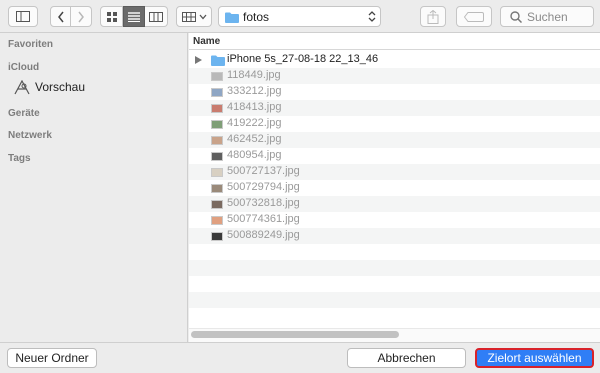  What do you see at coordinates (394, 204) in the screenshot?
I see `file-row: 500732818.jpg` at bounding box center [394, 204].